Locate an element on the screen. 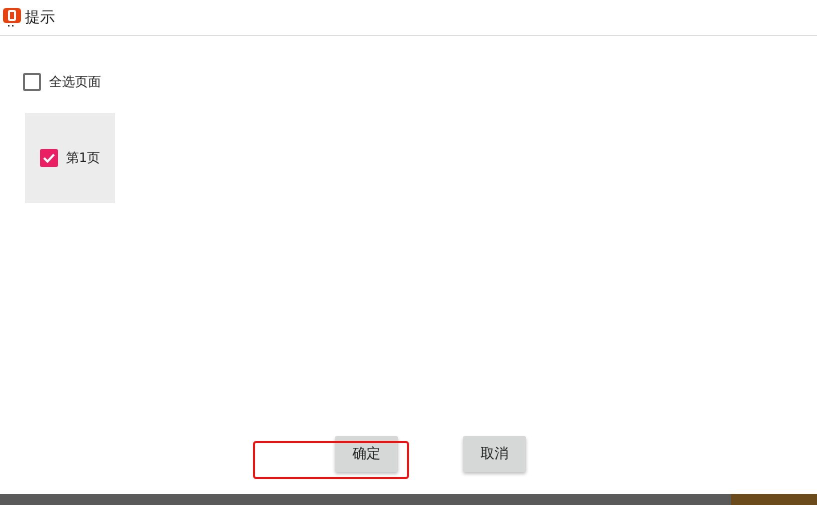 Image resolution: width=817 pixels, height=505 pixels. window-title: 提示 is located at coordinates (40, 17).